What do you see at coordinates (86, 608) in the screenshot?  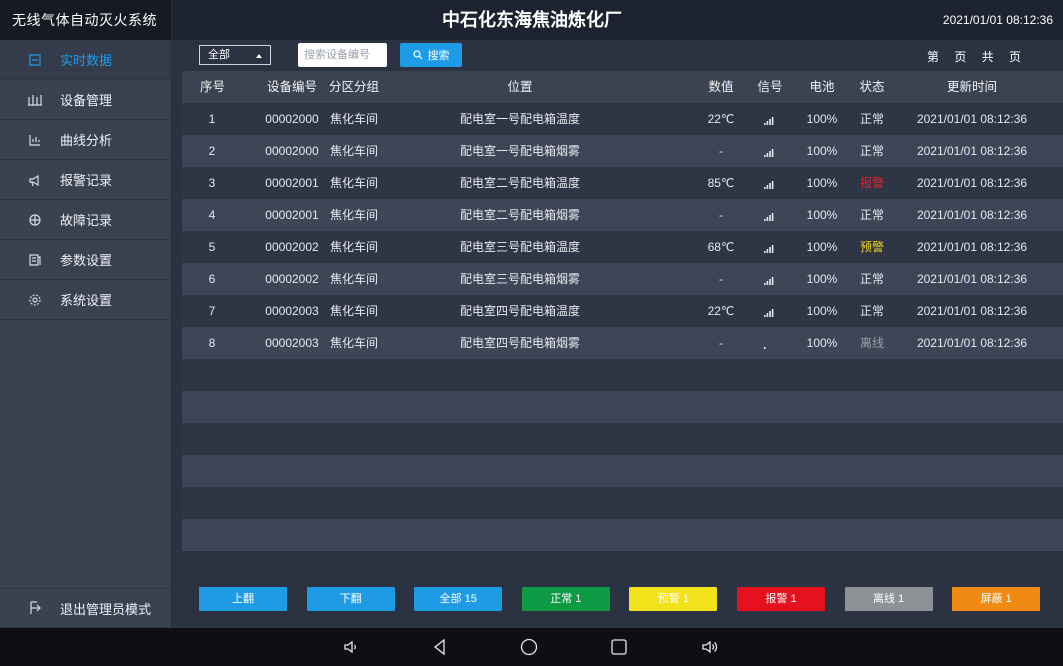 I see `exit-admin-mode-button: 退出管理员模式` at bounding box center [86, 608].